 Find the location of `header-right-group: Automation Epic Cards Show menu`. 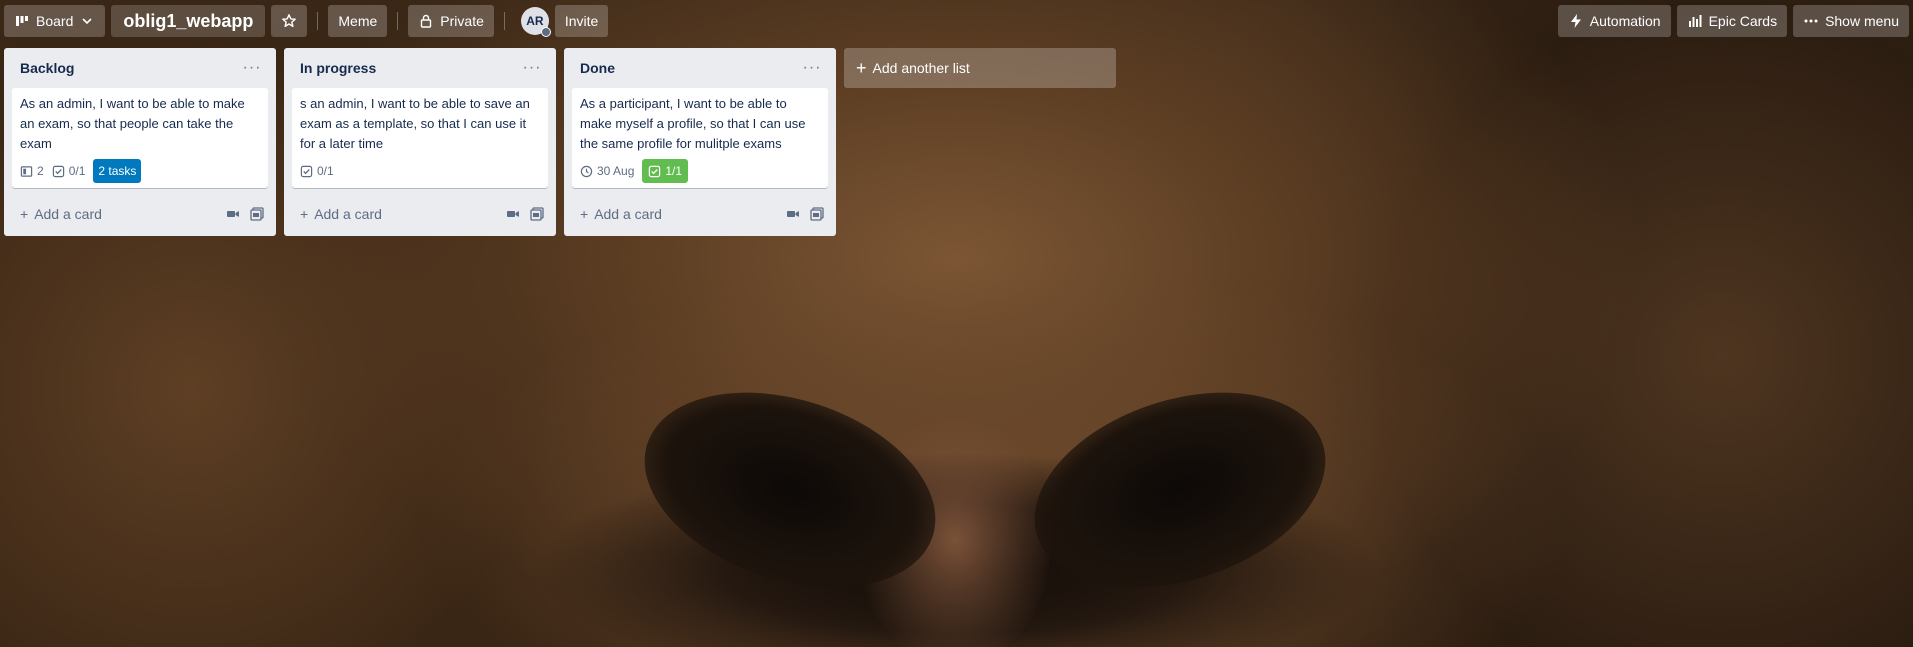

header-right-group: Automation Epic Cards Show menu is located at coordinates (1733, 21).